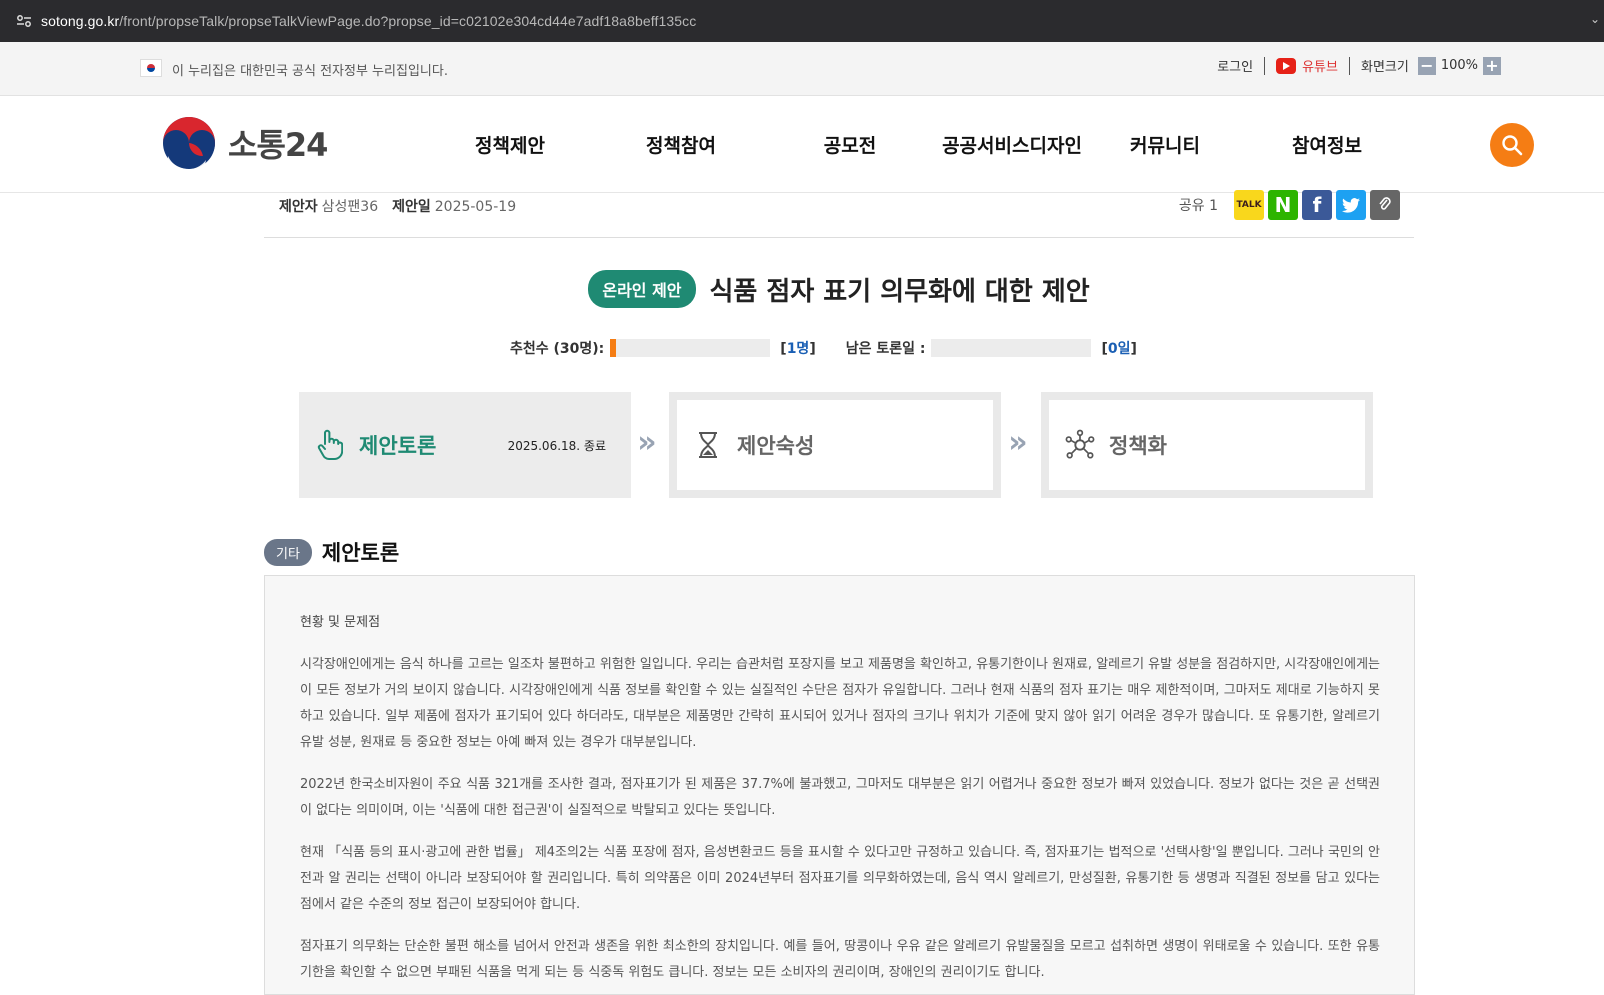 The width and height of the screenshot is (1604, 995). I want to click on proposal-title-row: 온라인 제안 식품 점자 표기 의무화에 대한 제안, so click(802, 289).